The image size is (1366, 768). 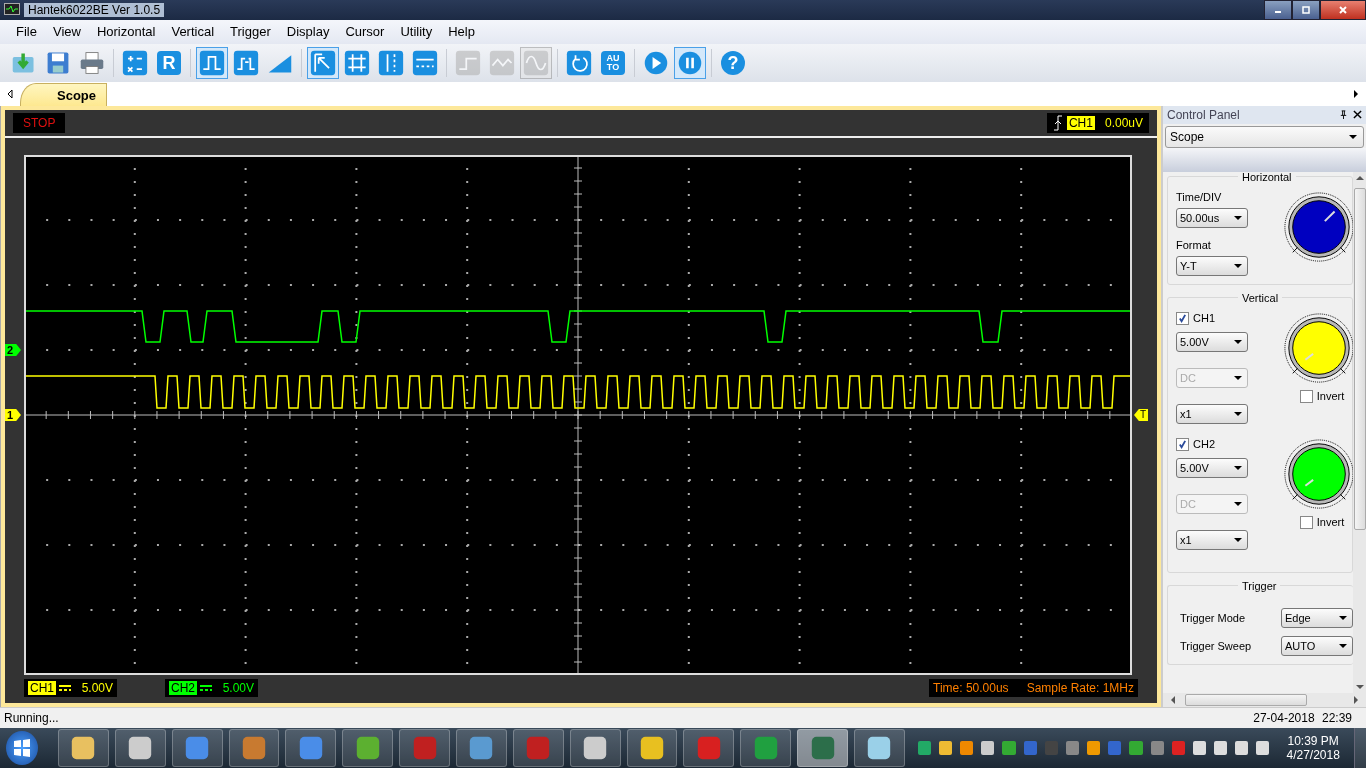 I want to click on menu-item: Utility, so click(x=416, y=32).